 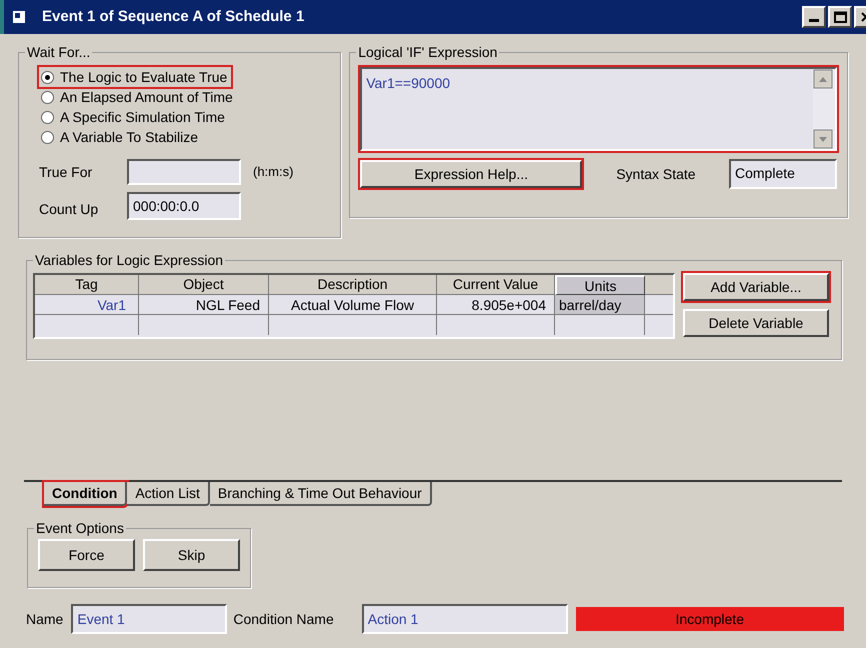 What do you see at coordinates (135, 77) in the screenshot?
I see `radio-option: The Logic to Evaluate True` at bounding box center [135, 77].